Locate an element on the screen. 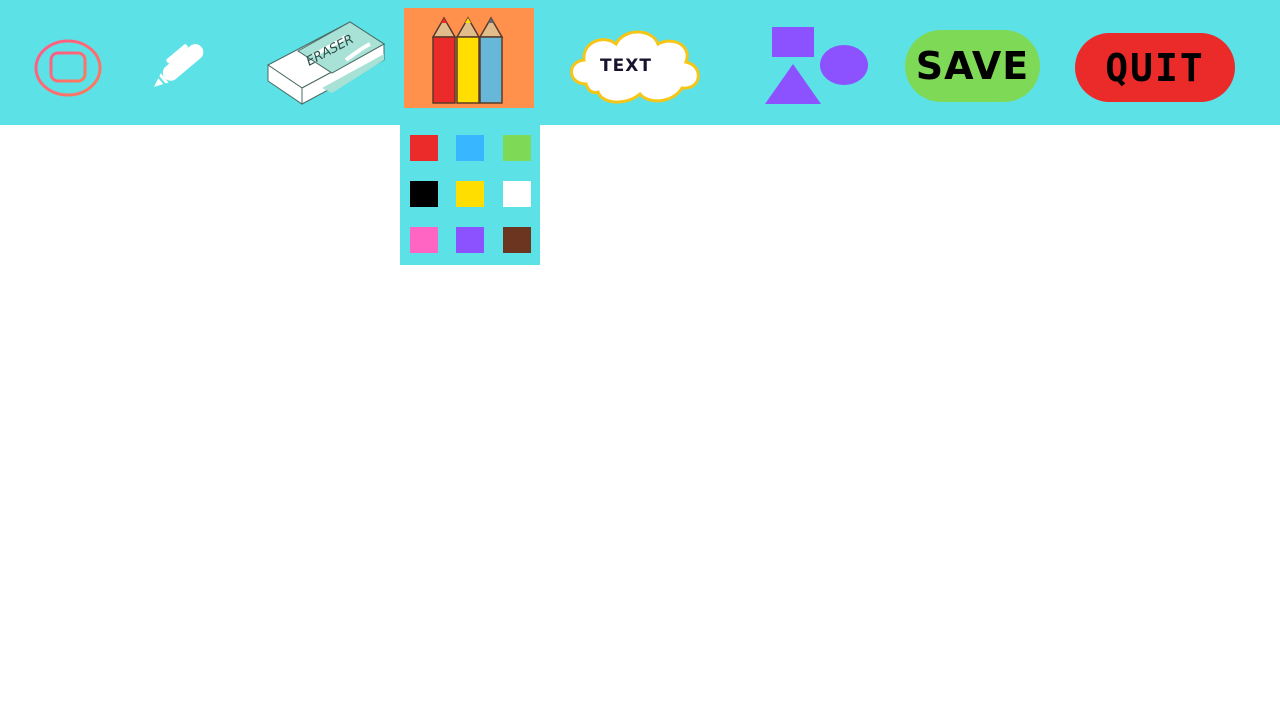 The height and width of the screenshot is (720, 1280). shapes-icon is located at coordinates (816, 65).